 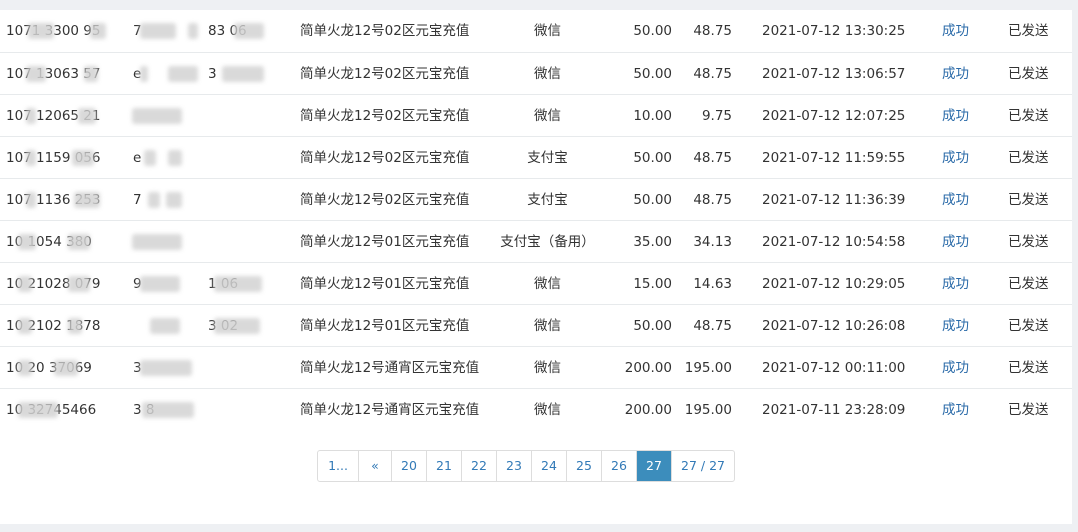 What do you see at coordinates (478, 466) in the screenshot?
I see `page-button: 22` at bounding box center [478, 466].